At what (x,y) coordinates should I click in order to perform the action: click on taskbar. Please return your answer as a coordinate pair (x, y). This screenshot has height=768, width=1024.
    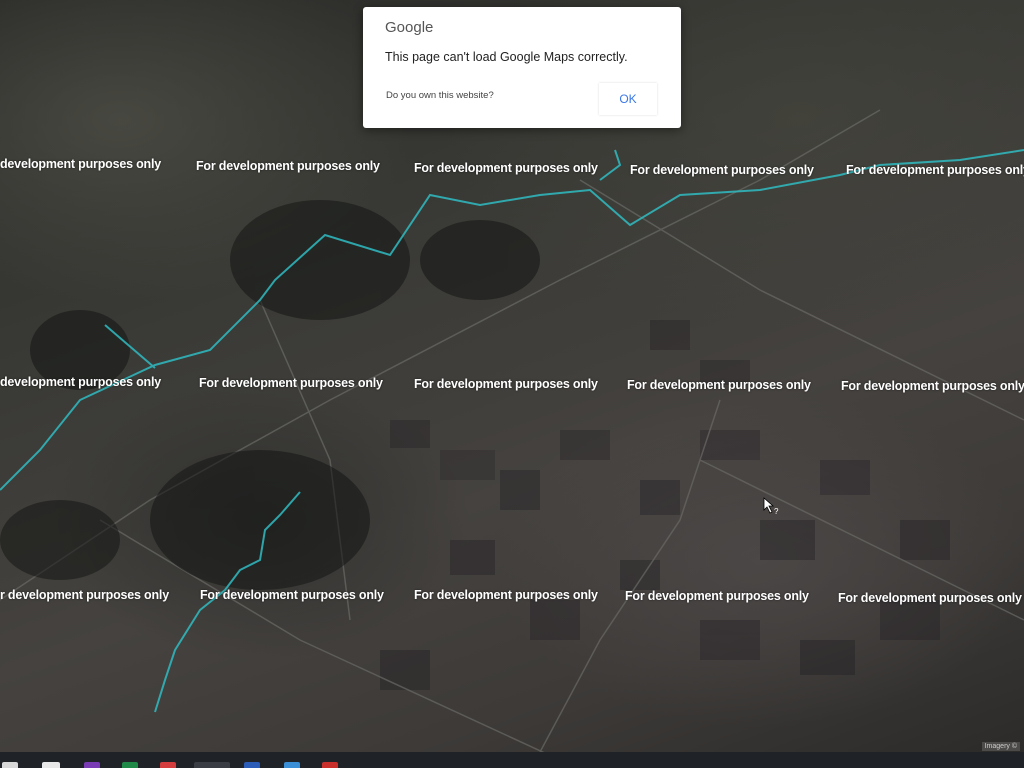
    Looking at the image, I should click on (512, 760).